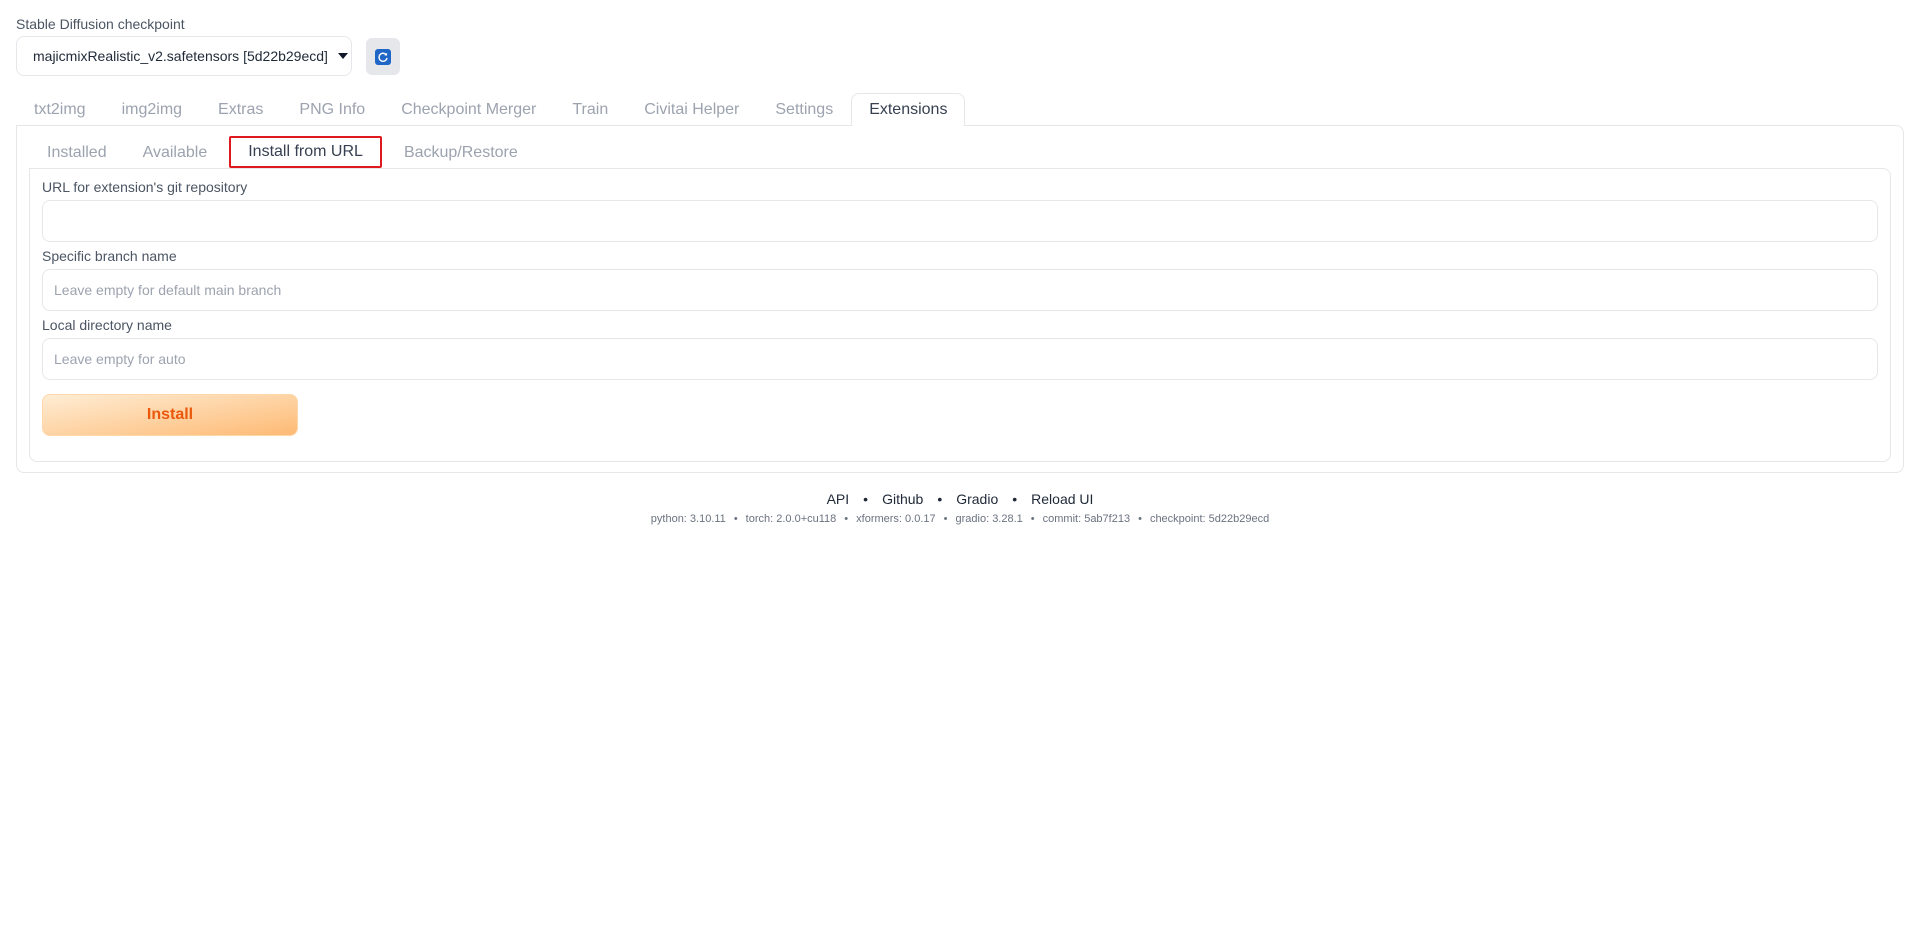 Image resolution: width=1920 pixels, height=937 pixels. Describe the element at coordinates (804, 109) in the screenshot. I see `tab-settings: Settings` at that location.